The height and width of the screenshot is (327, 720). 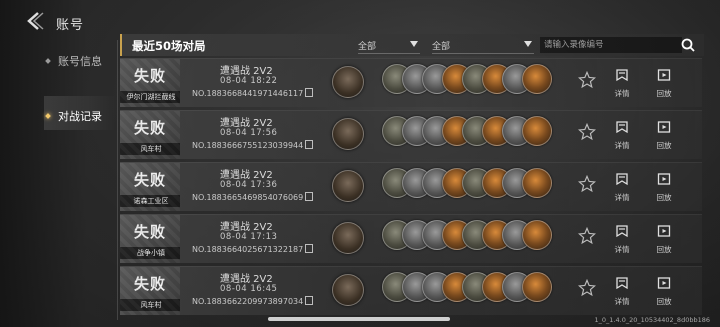 What do you see at coordinates (80, 61) in the screenshot?
I see `sidebar-item-label: 账号信息` at bounding box center [80, 61].